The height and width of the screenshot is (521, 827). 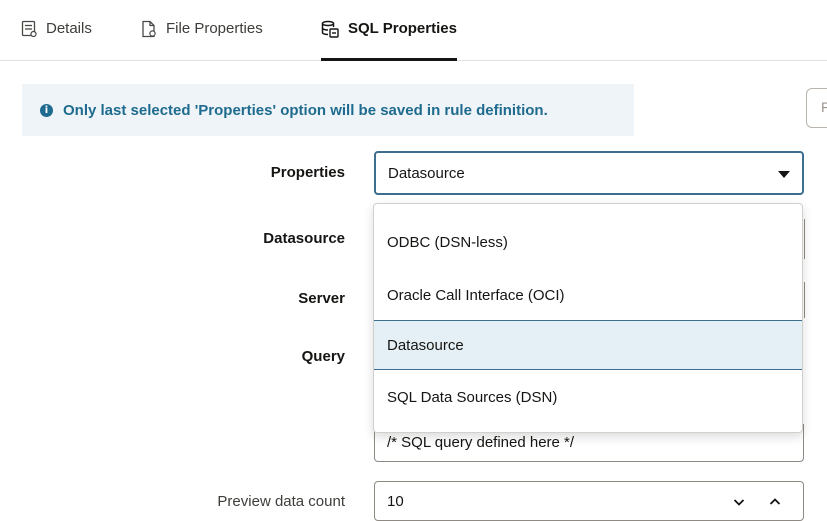 I want to click on query-label: Query, so click(x=323, y=356).